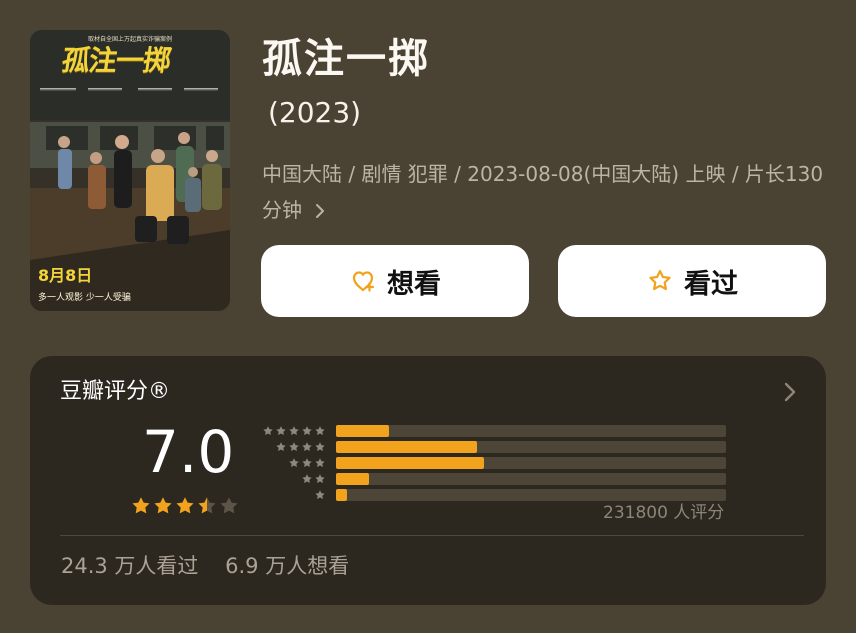  What do you see at coordinates (188, 452) in the screenshot?
I see `rating-score: 7.0` at bounding box center [188, 452].